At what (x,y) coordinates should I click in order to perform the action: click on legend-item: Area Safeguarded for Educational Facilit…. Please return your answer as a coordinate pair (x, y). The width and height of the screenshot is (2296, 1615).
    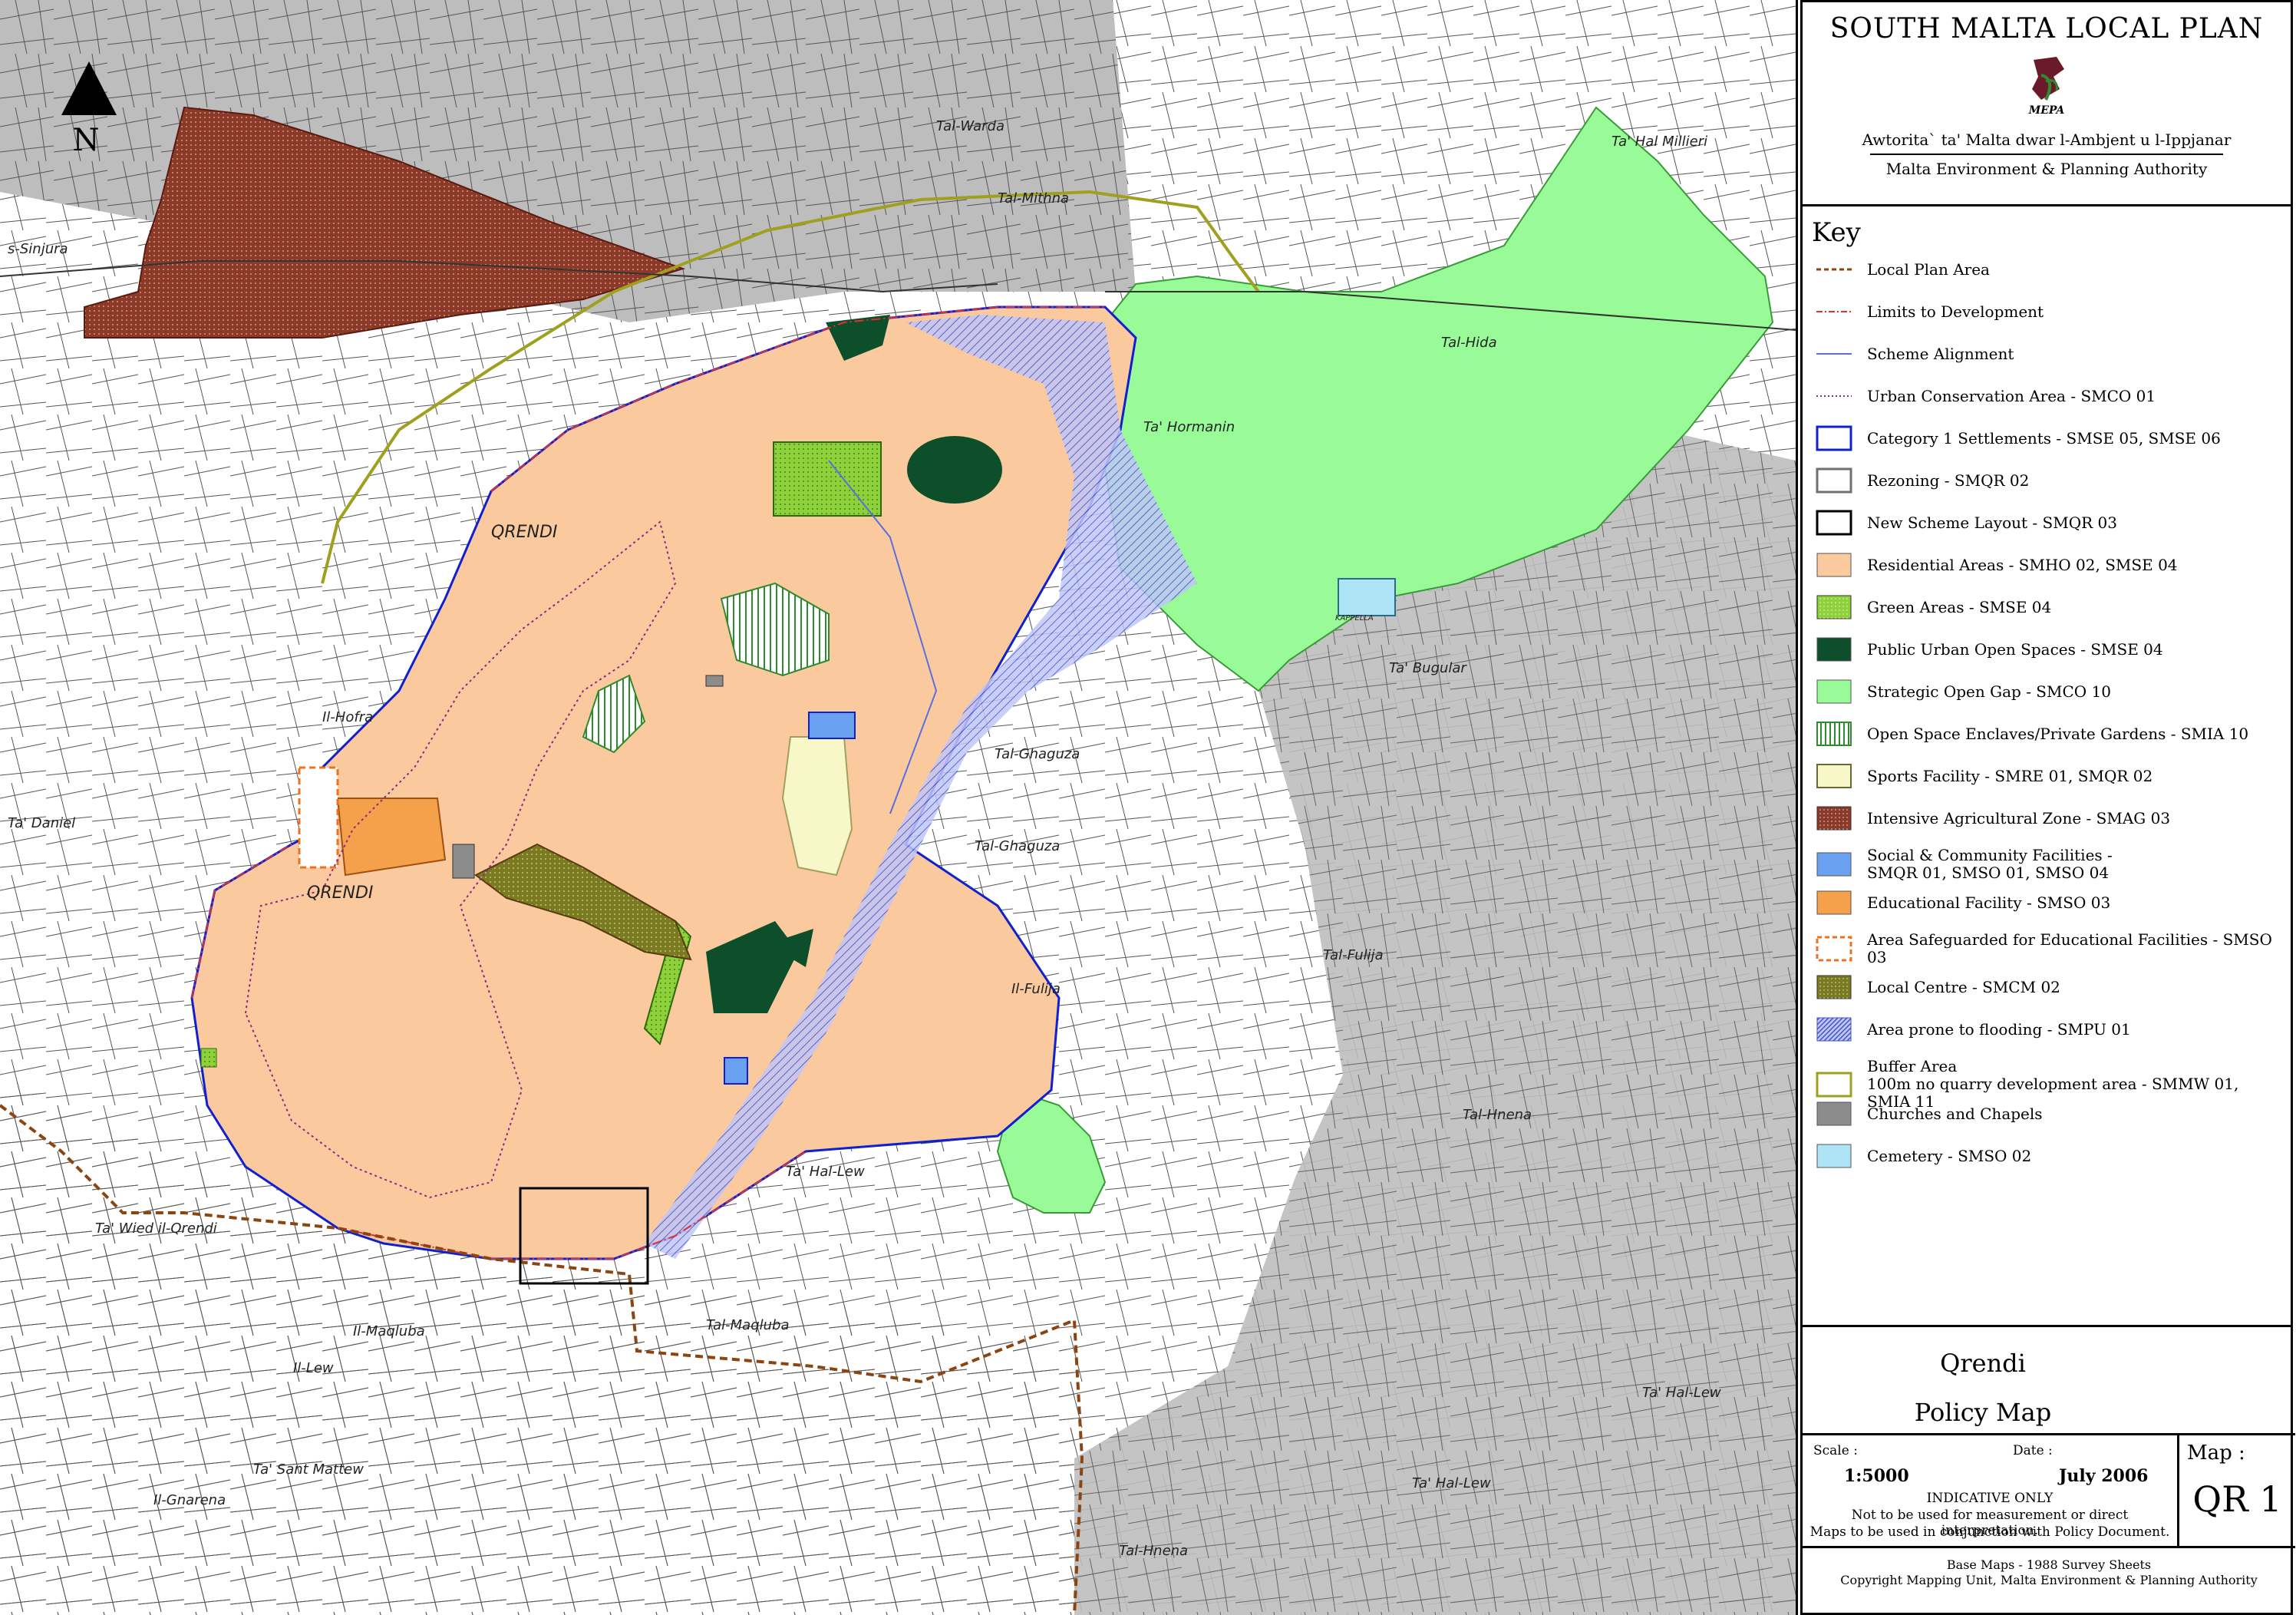
    Looking at the image, I should click on (2049, 948).